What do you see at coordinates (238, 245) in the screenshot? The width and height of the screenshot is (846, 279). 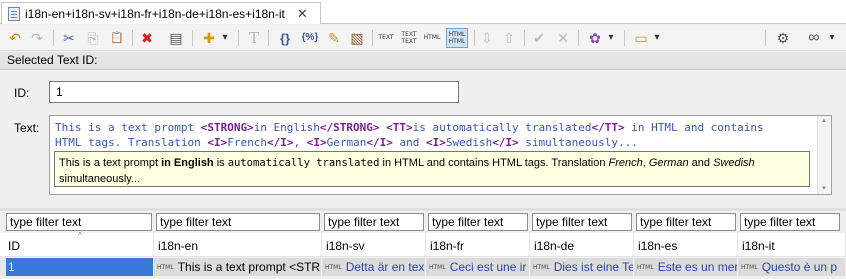 I see `column-header-en: i18n-en` at bounding box center [238, 245].